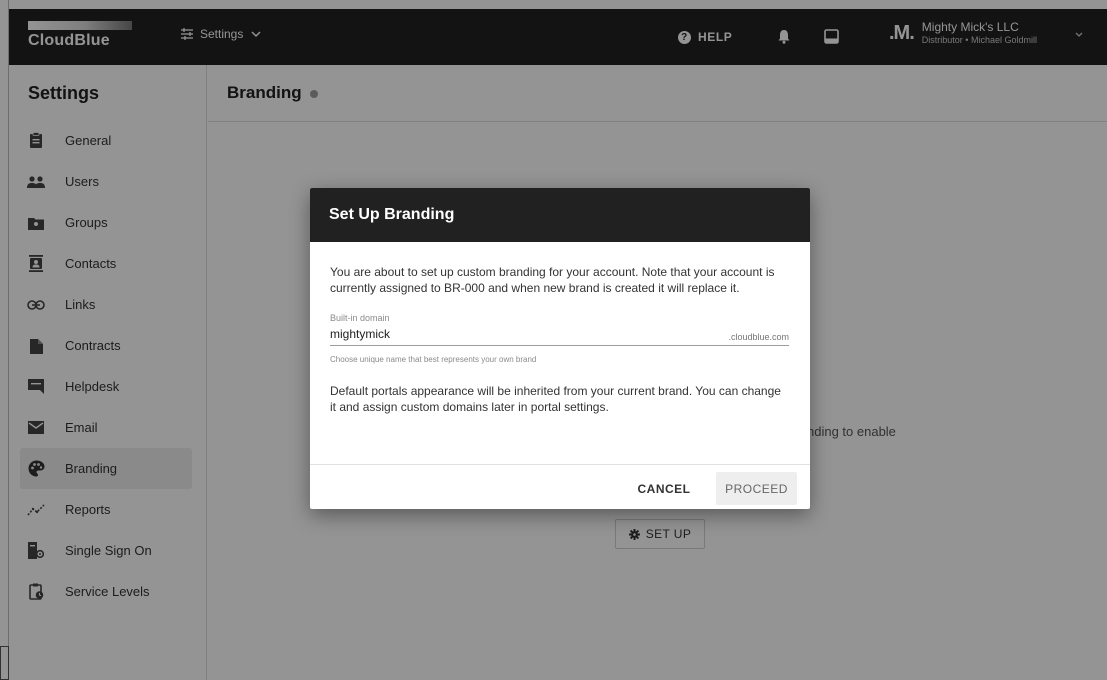  I want to click on proceed-button: PROCEED, so click(756, 488).